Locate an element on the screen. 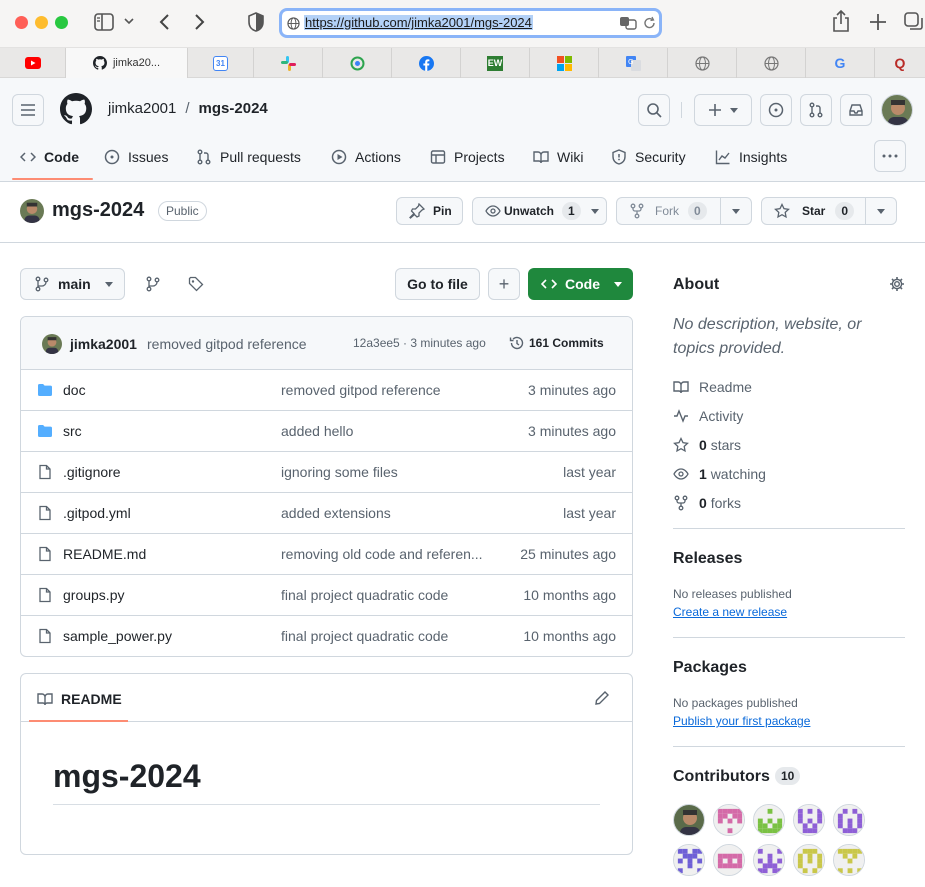  new-tab-icon is located at coordinates (878, 22).